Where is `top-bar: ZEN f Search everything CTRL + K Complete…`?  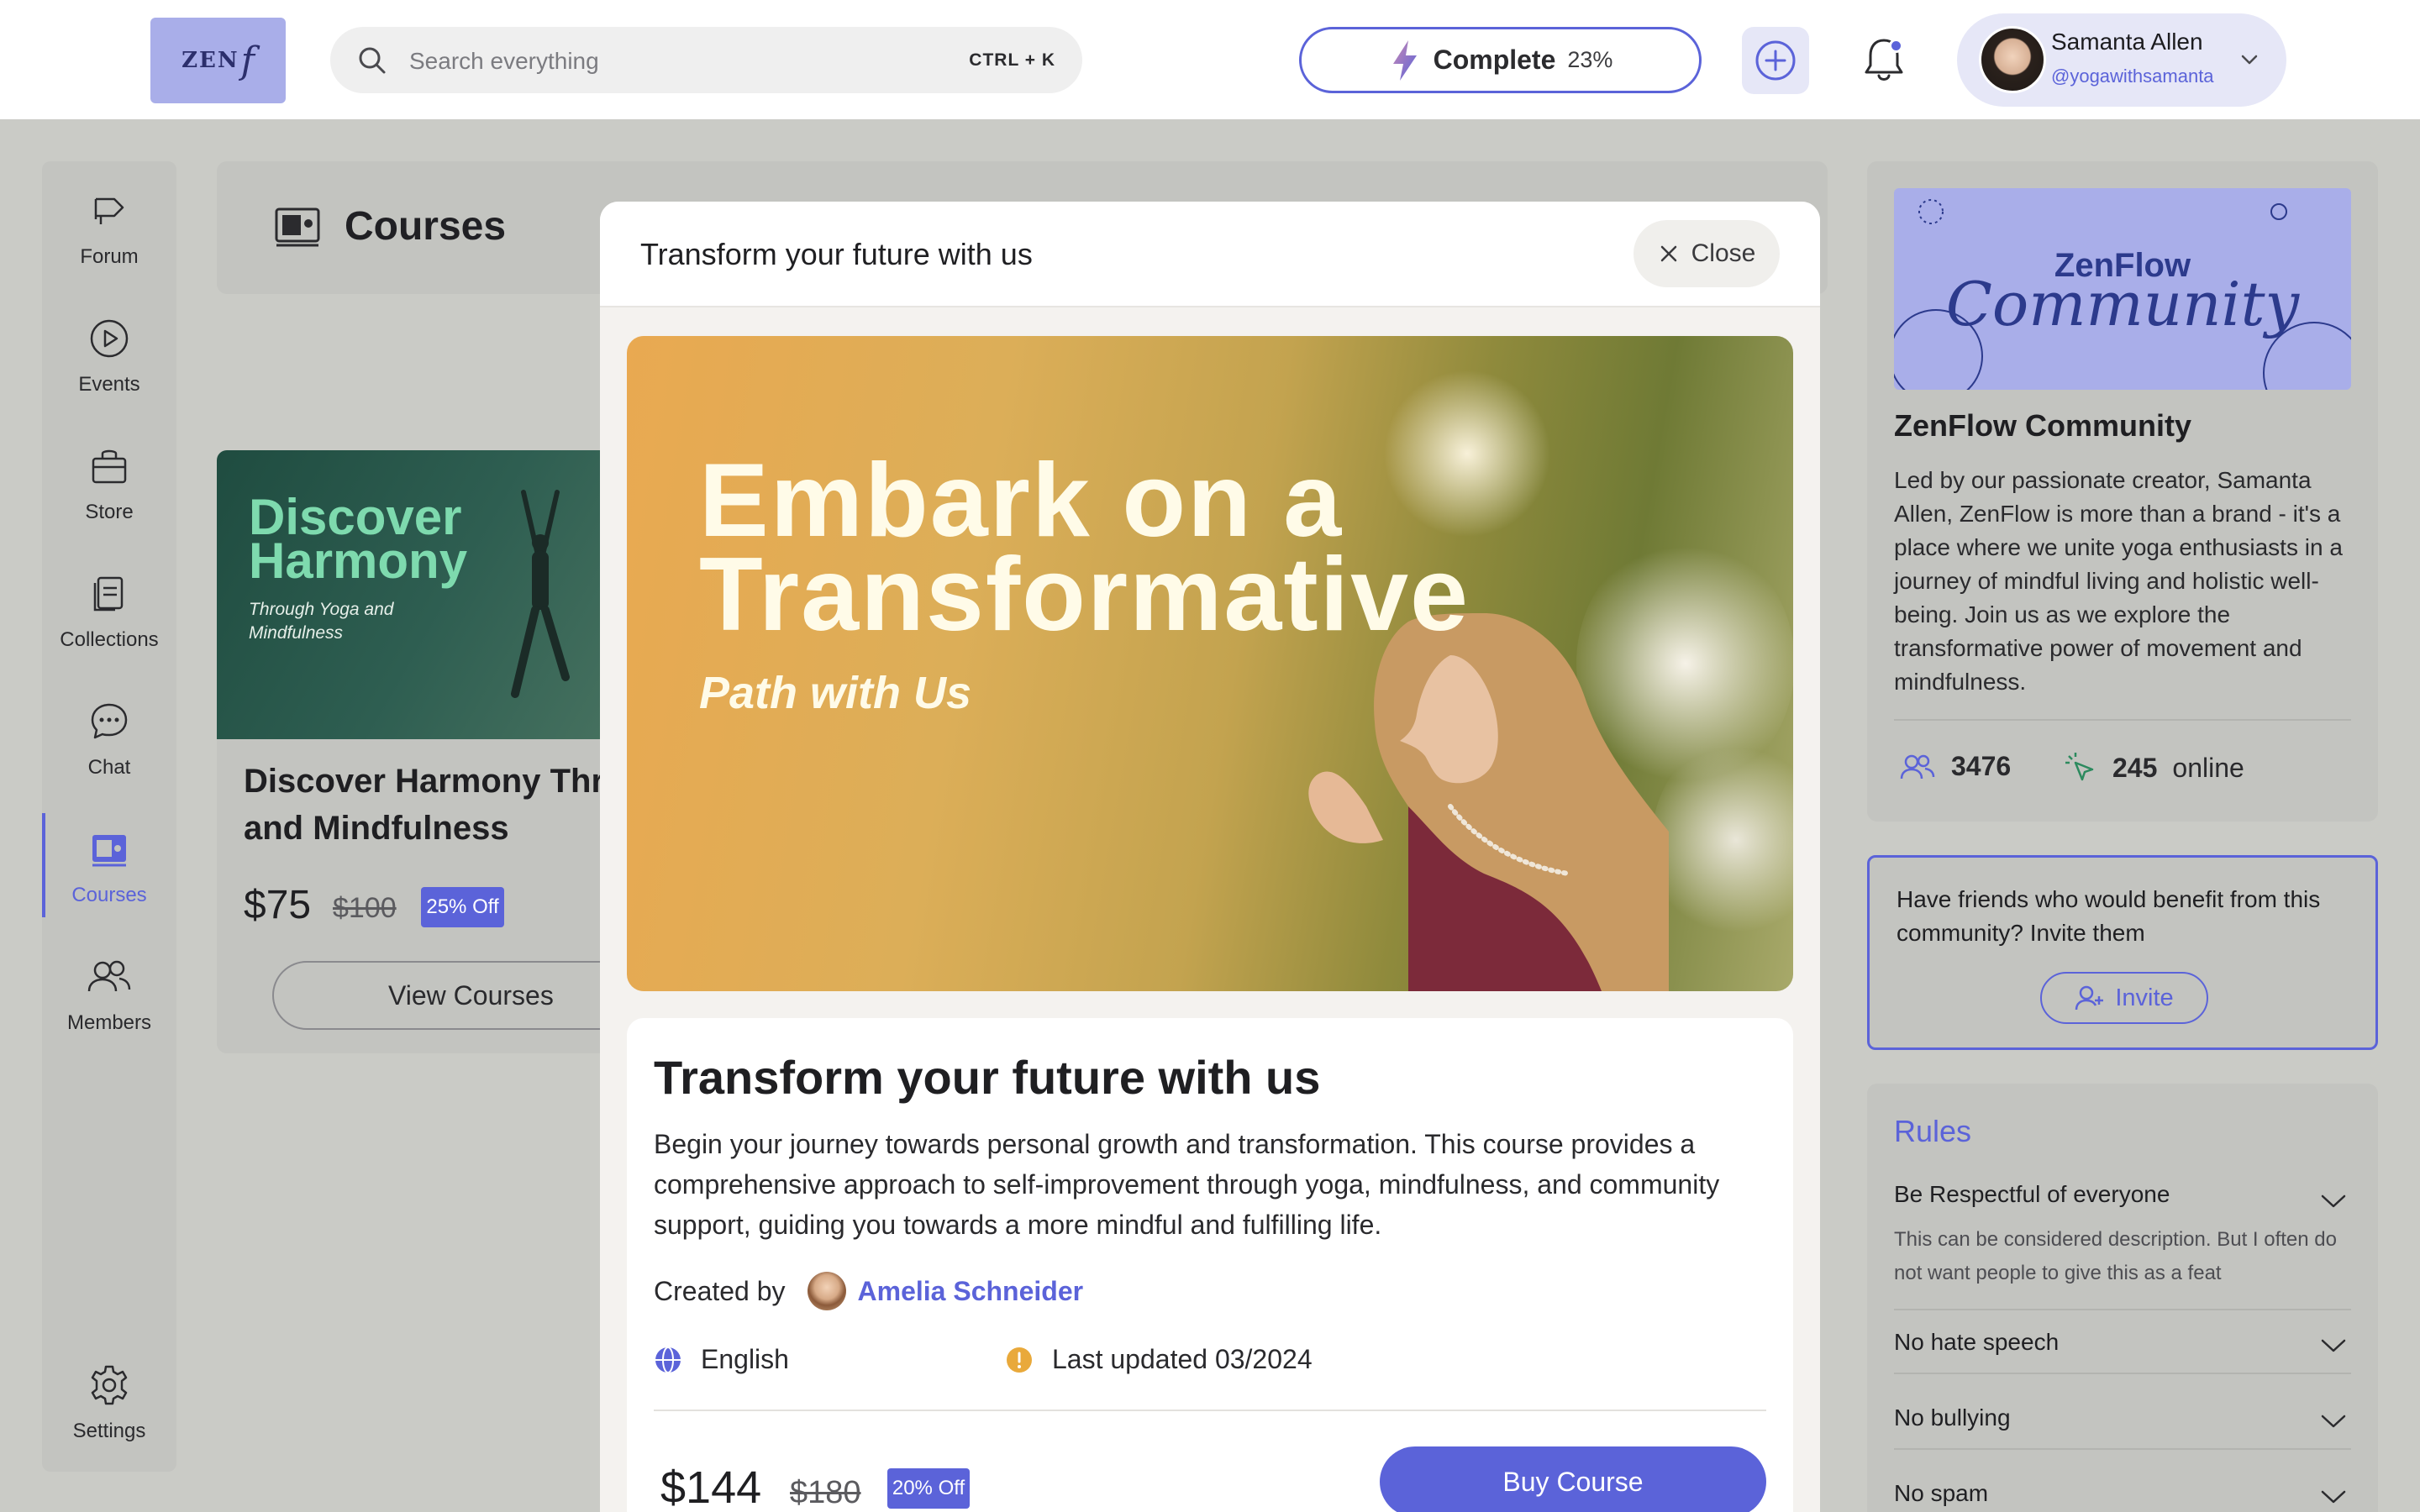
top-bar: ZEN f Search everything CTRL + K Complete… is located at coordinates (1210, 59).